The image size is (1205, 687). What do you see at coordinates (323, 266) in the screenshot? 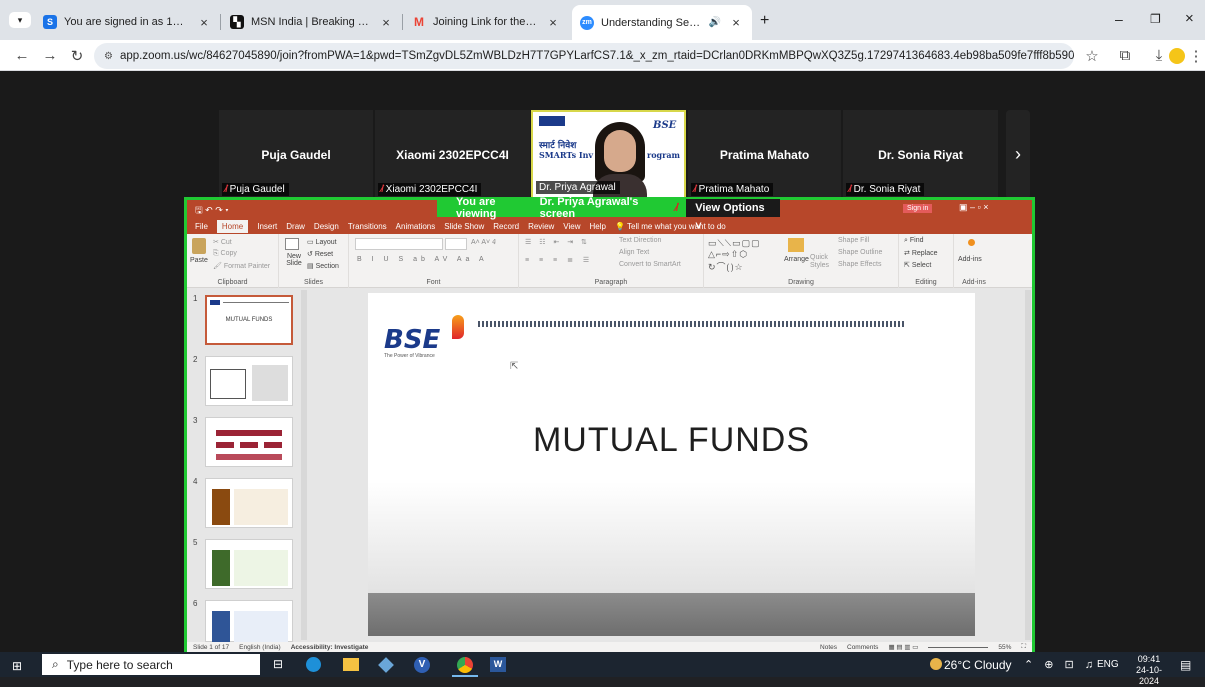
I see `section-button: ▤ Section` at bounding box center [323, 266].